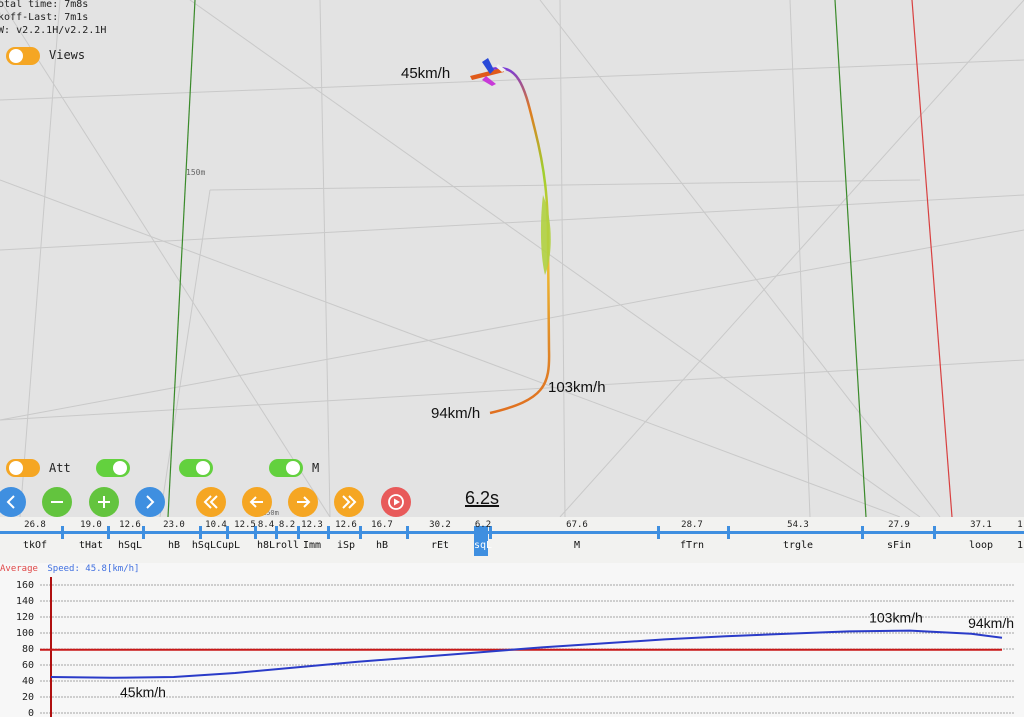 This screenshot has height=717, width=1024. Describe the element at coordinates (19, 569) in the screenshot. I see `average-label: Average` at that location.